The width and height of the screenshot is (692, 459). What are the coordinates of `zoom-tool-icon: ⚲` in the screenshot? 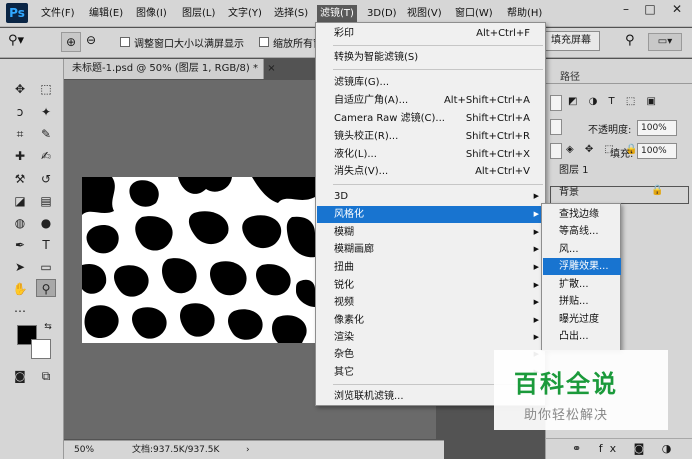 It's located at (46, 288).